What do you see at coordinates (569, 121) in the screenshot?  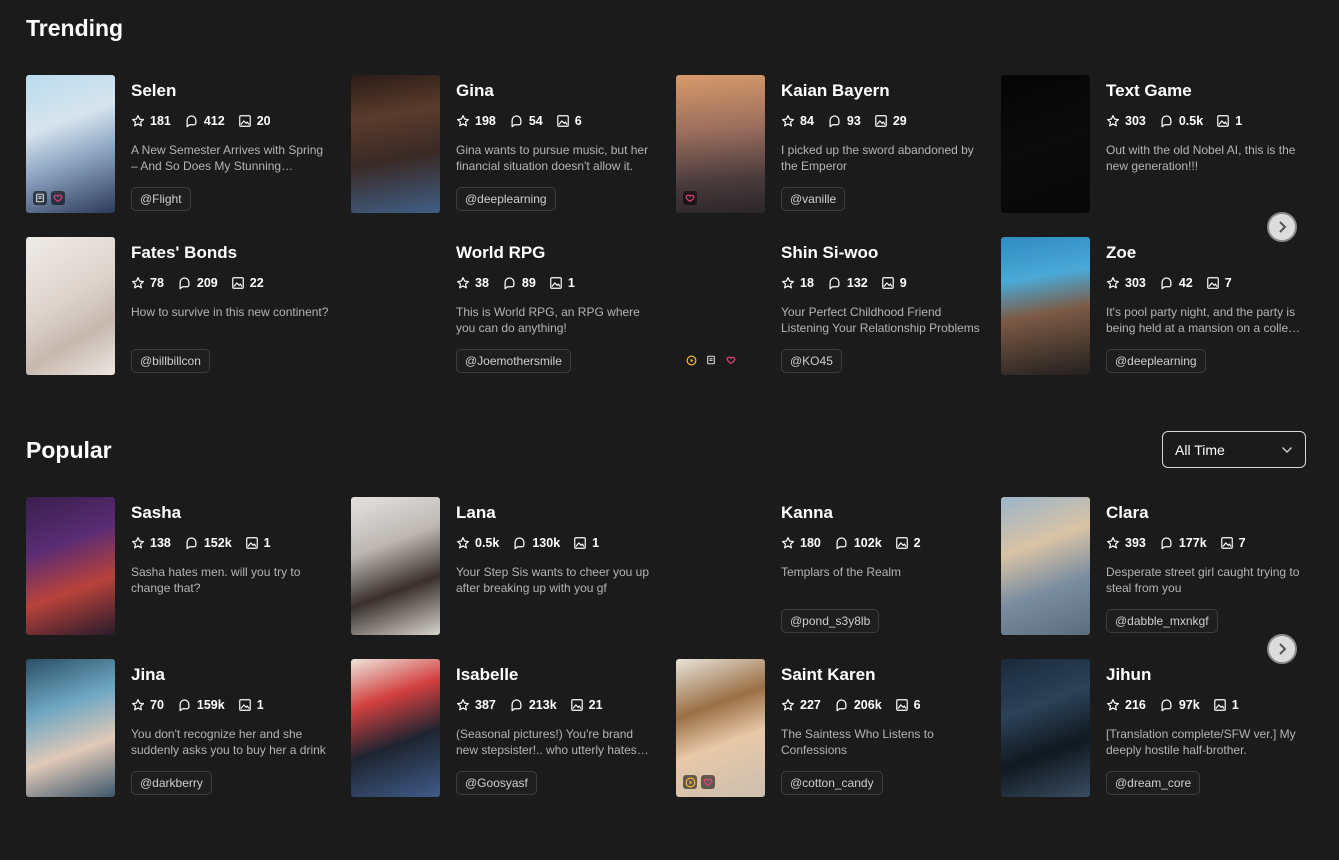 I see `image-count-stat: 6` at bounding box center [569, 121].